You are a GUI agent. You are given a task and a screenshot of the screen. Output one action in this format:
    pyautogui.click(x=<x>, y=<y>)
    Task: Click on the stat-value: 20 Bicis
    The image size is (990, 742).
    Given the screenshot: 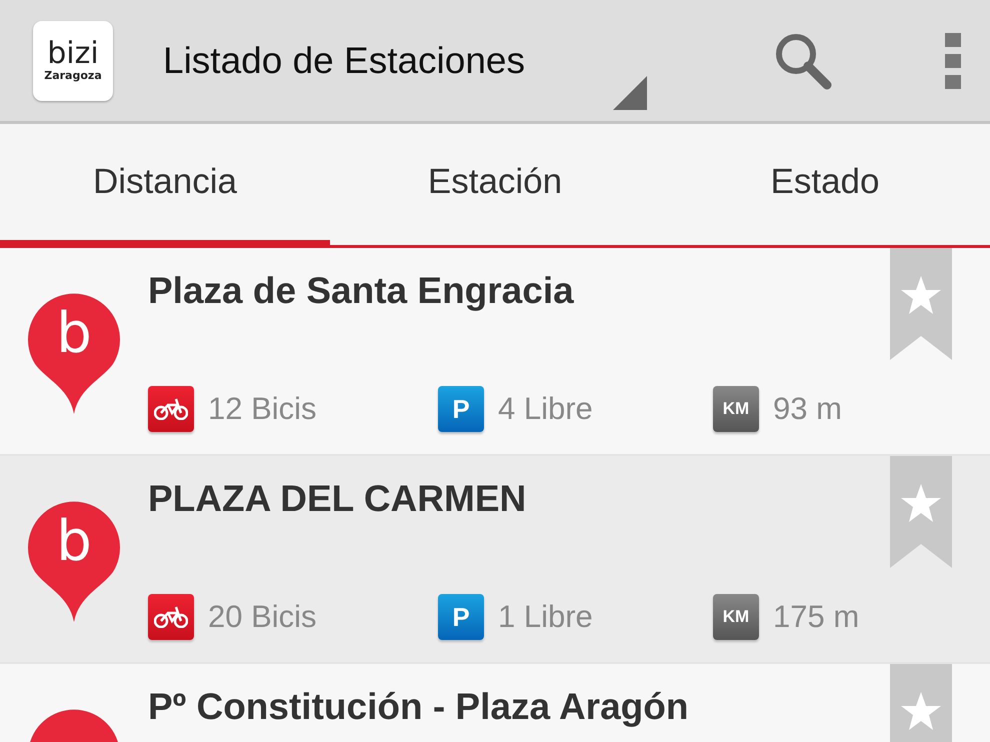 What is the action you would take?
    pyautogui.click(x=262, y=617)
    